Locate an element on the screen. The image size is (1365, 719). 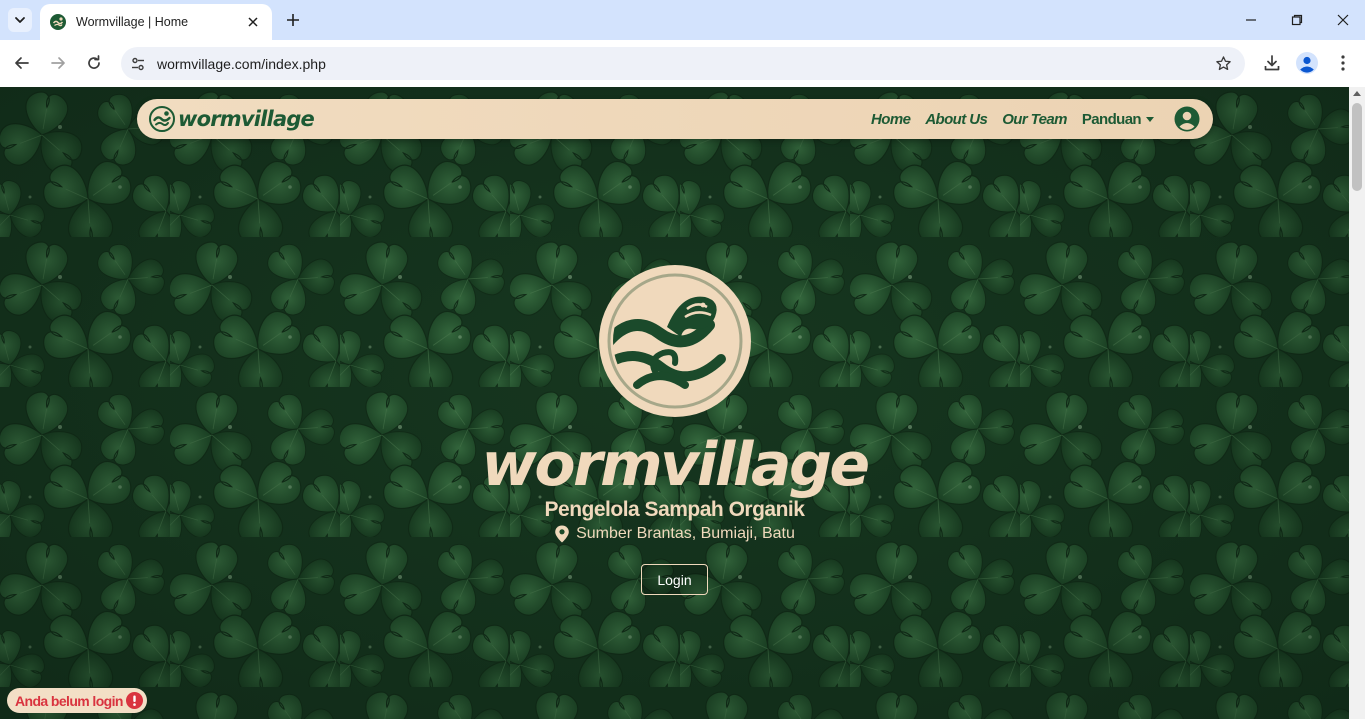
reload-button is located at coordinates (94, 63).